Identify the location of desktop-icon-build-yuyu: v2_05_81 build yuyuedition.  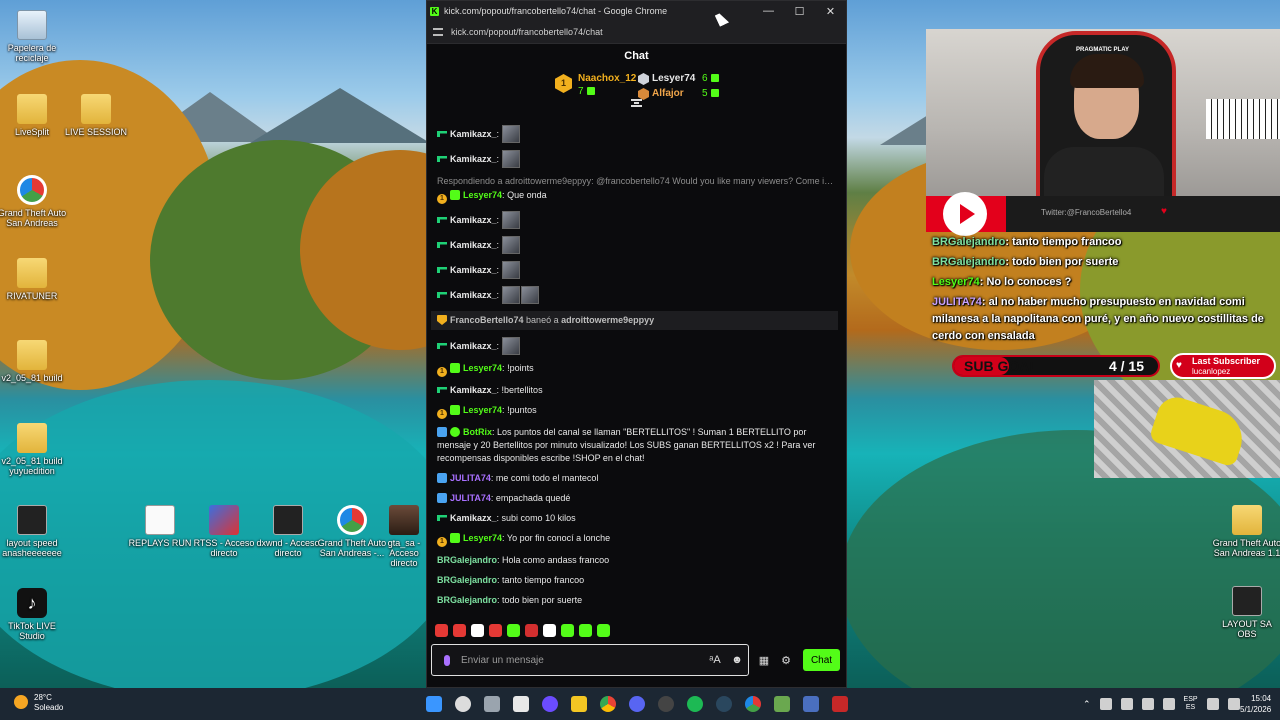
(33, 449).